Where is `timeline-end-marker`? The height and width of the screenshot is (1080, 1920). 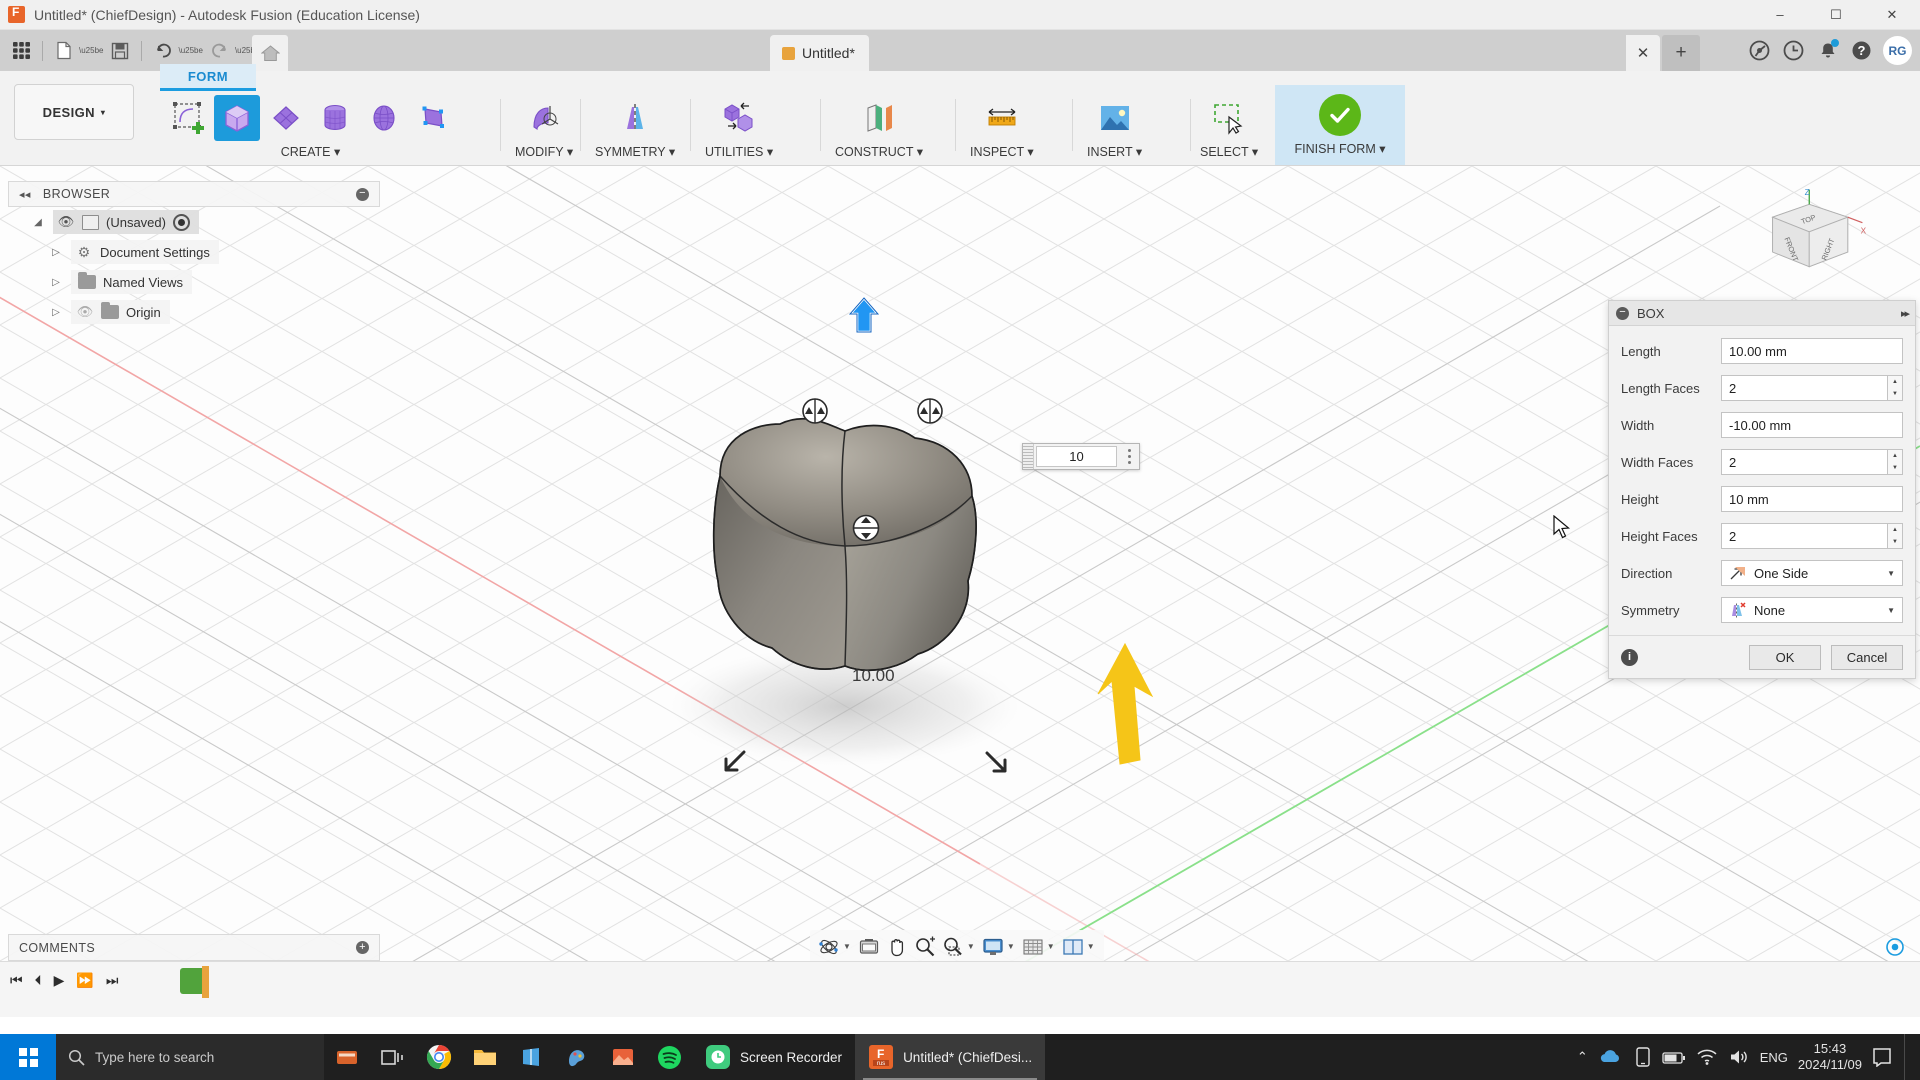
timeline-end-marker is located at coordinates (205, 982).